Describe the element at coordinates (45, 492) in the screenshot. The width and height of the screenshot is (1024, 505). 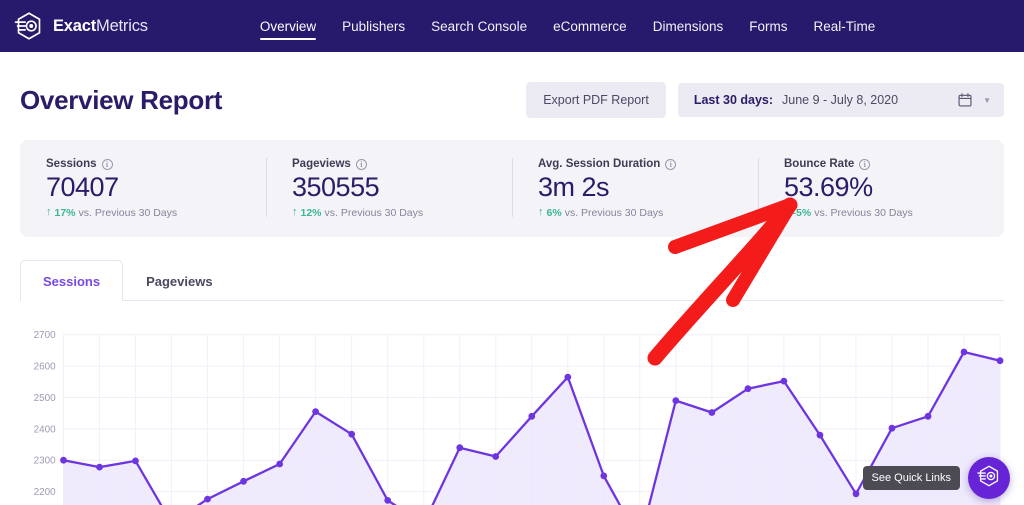
I see `y-axis-tick-label: 2200` at that location.